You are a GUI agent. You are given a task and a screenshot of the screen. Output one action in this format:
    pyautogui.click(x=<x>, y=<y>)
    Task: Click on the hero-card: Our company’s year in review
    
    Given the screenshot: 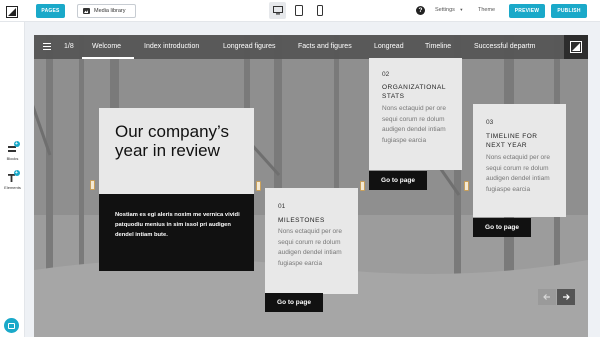 What is the action you would take?
    pyautogui.click(x=176, y=151)
    